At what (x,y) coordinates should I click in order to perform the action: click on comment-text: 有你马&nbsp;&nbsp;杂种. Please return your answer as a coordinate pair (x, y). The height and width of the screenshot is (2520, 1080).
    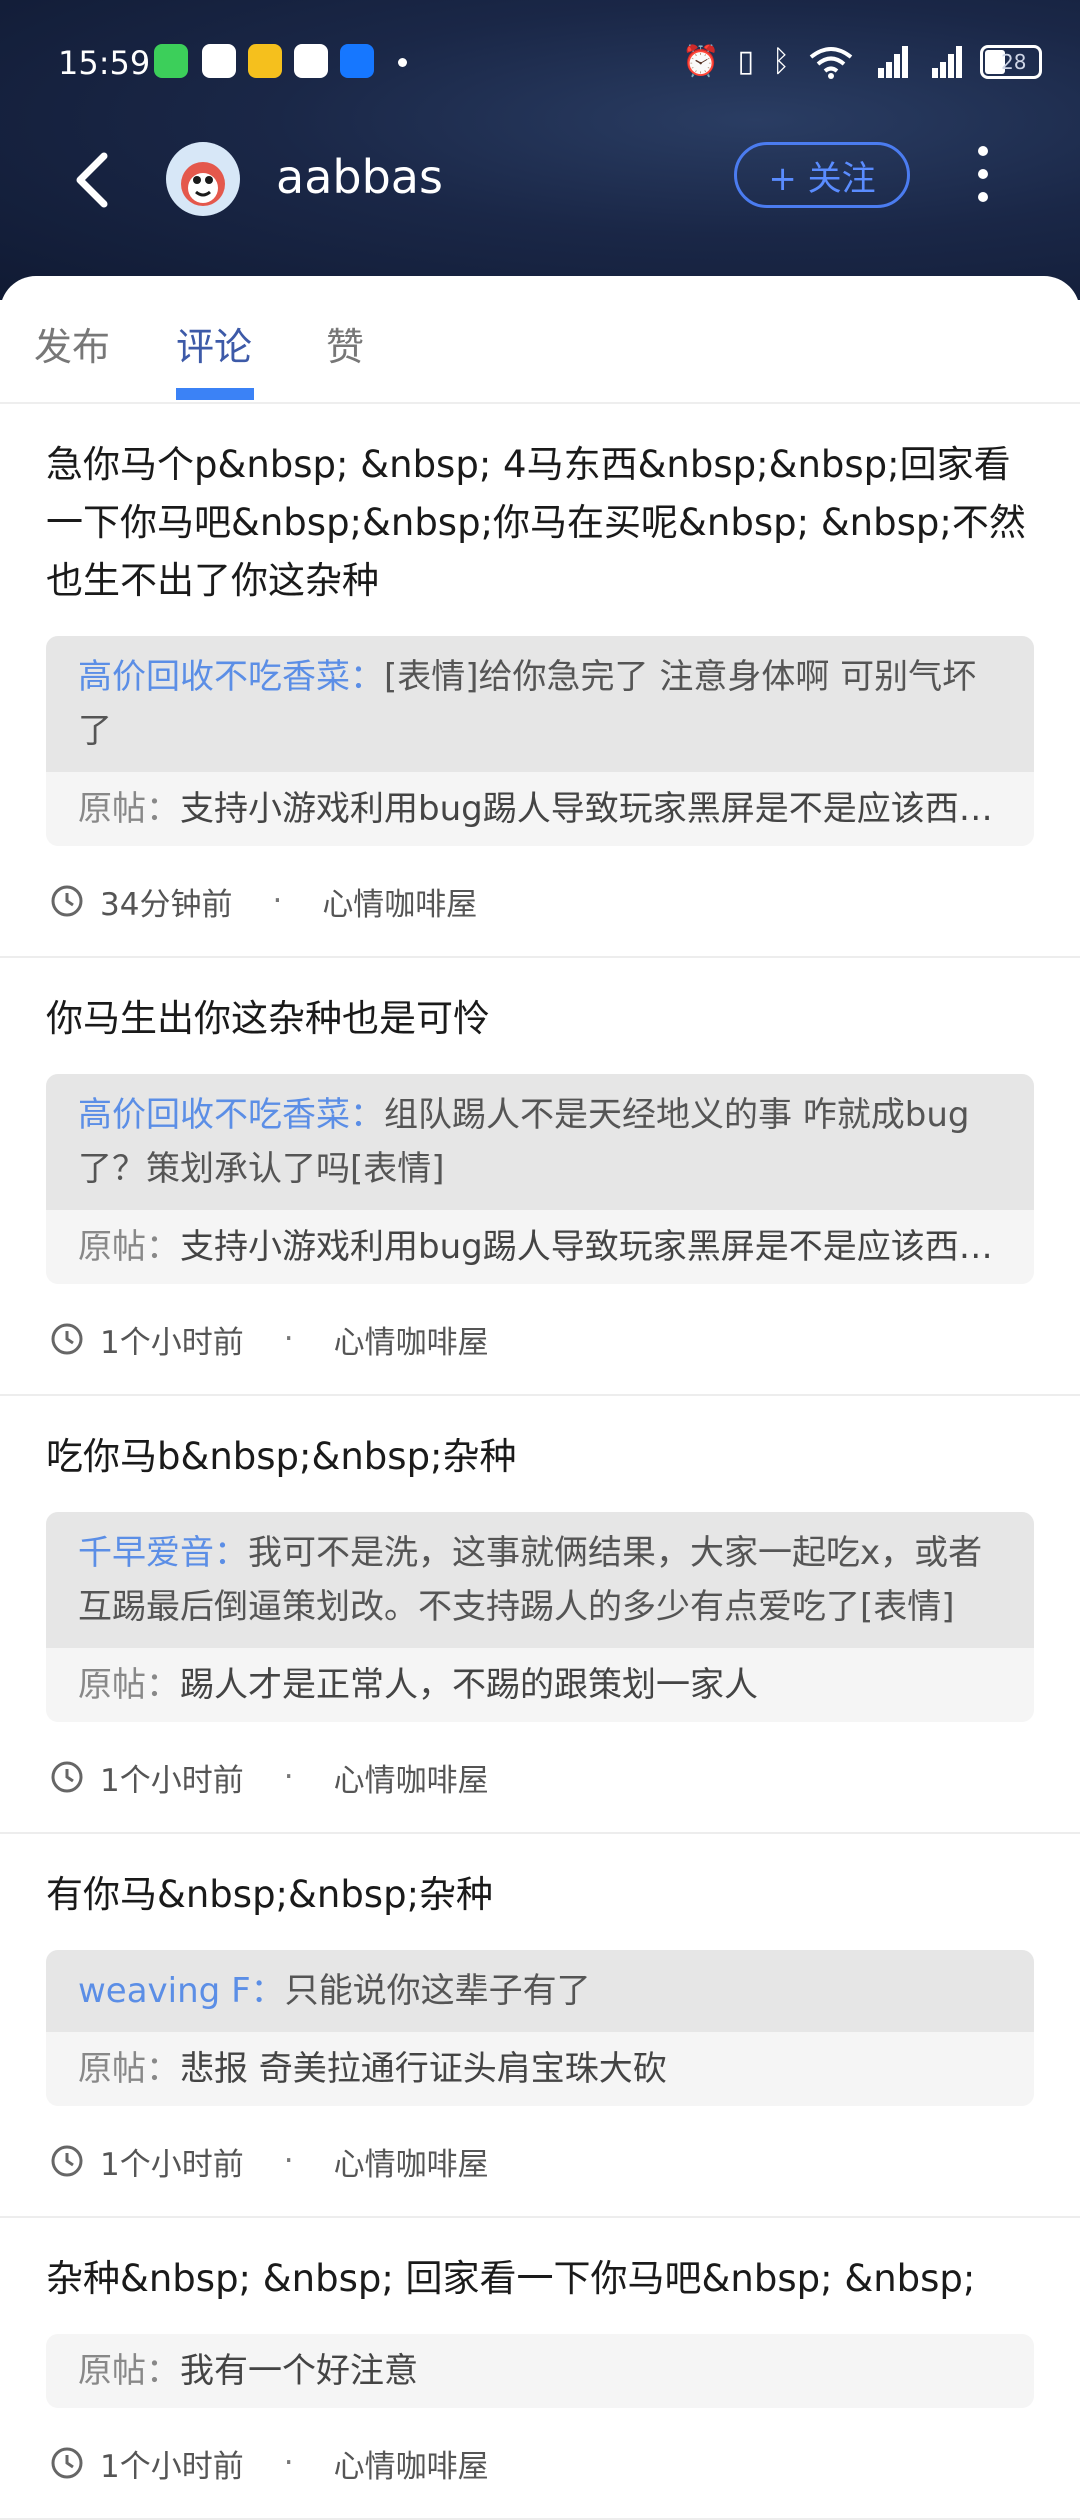
    Looking at the image, I should click on (270, 1894).